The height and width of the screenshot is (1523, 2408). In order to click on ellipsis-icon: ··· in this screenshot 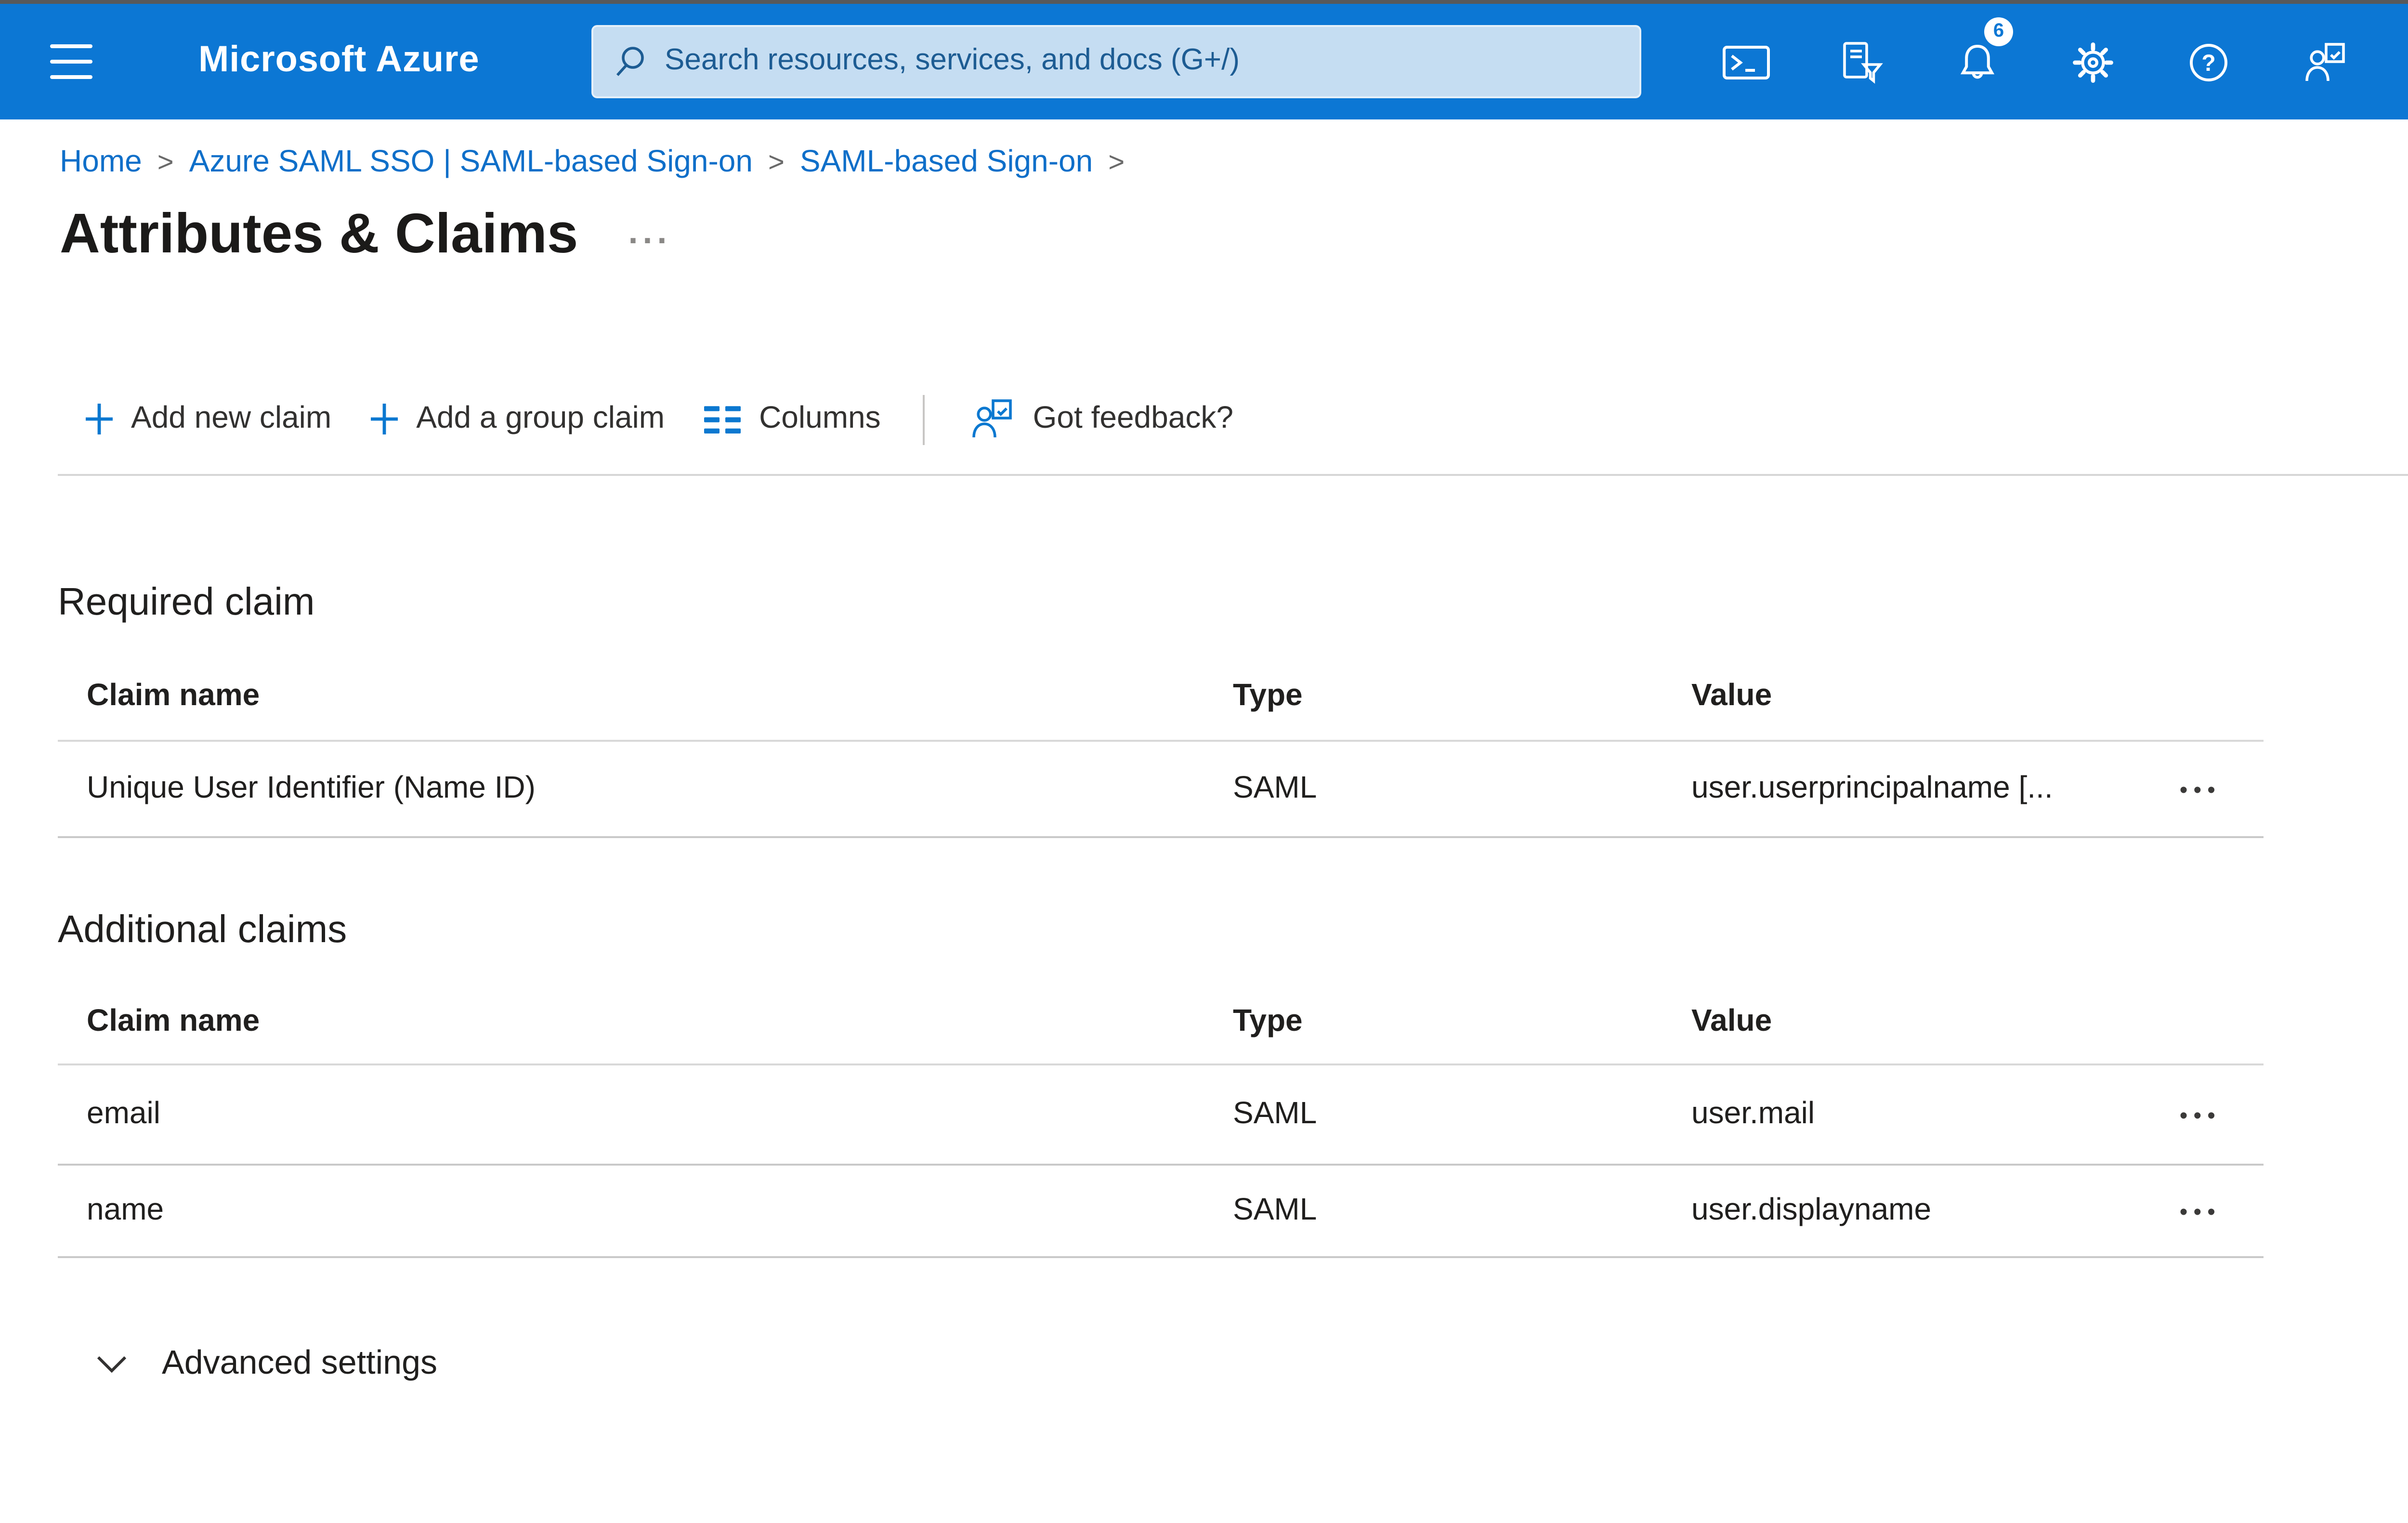, I will do `click(650, 241)`.